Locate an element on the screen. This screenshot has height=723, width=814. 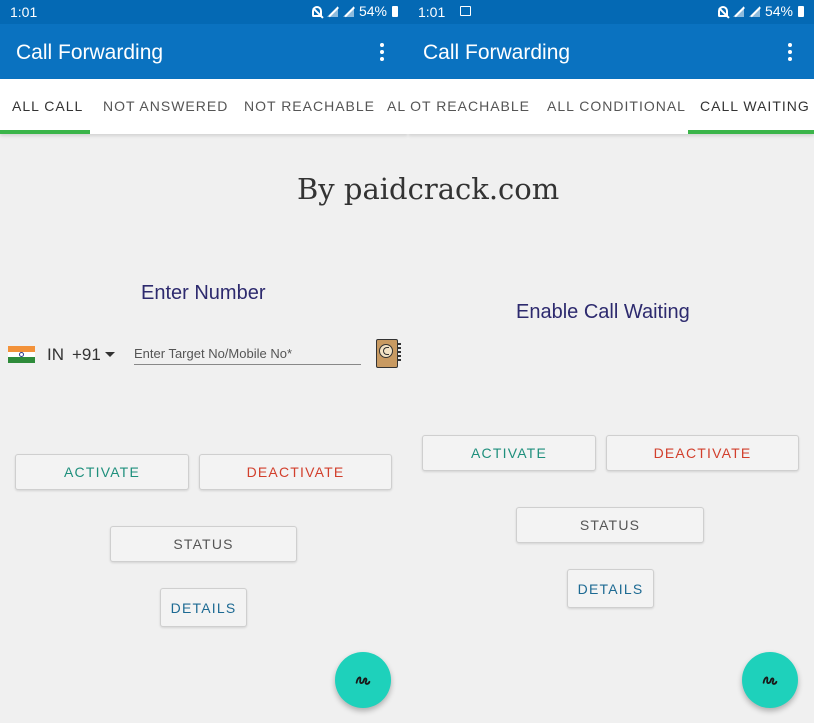
tab-all-conditional-partial: AL is located at coordinates (396, 106).